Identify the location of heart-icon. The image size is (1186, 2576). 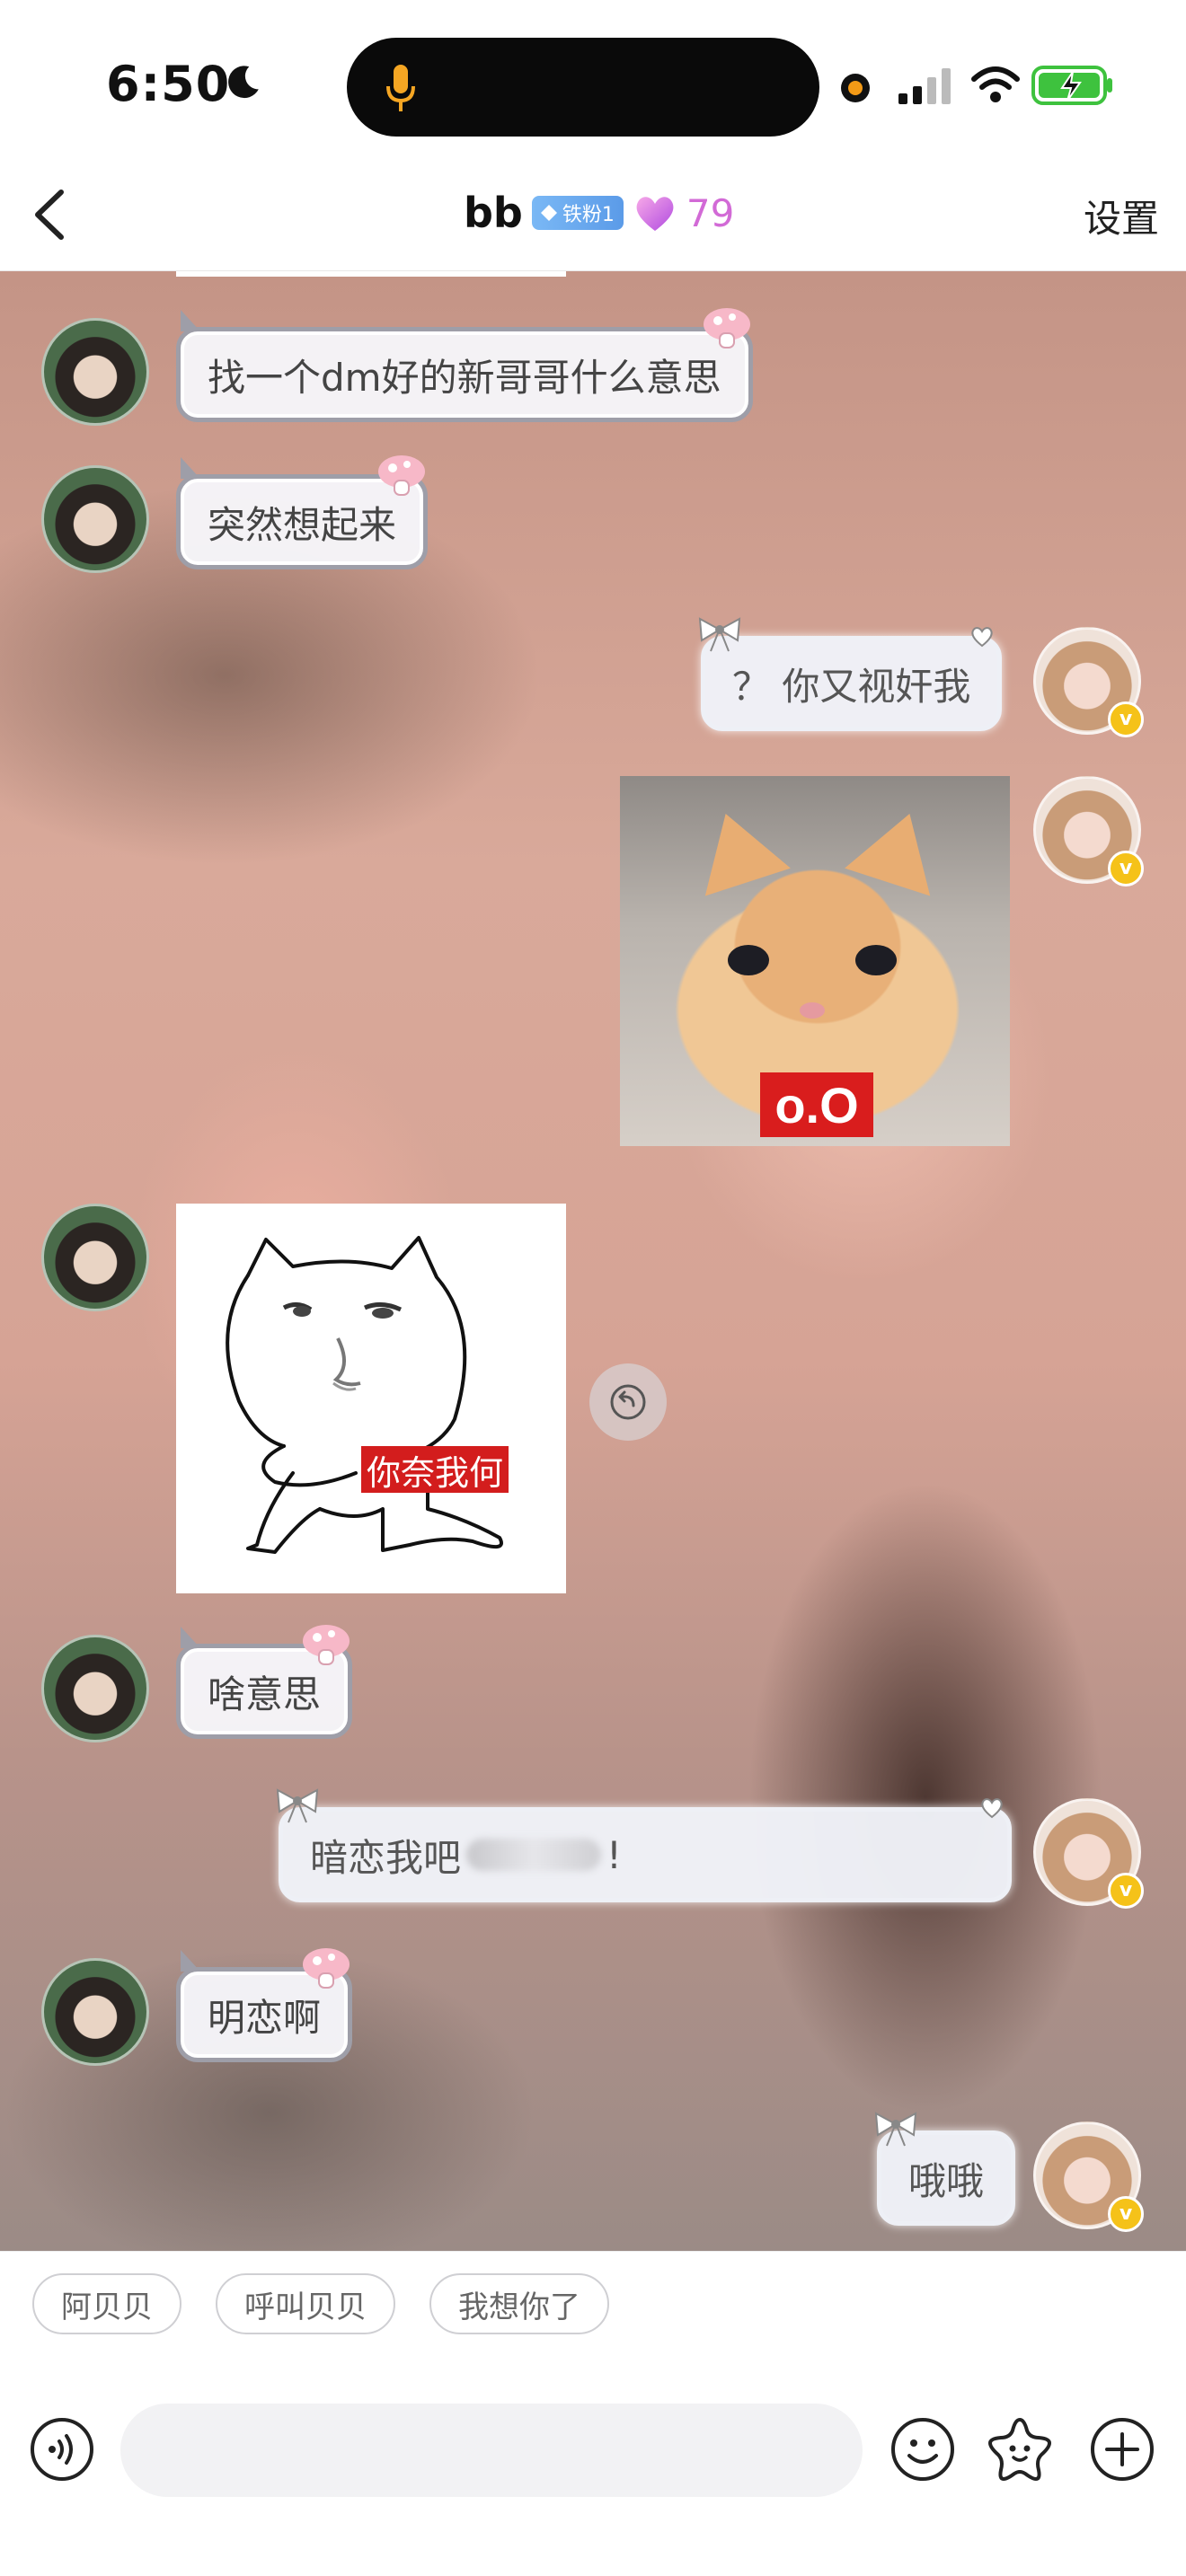
(655, 214).